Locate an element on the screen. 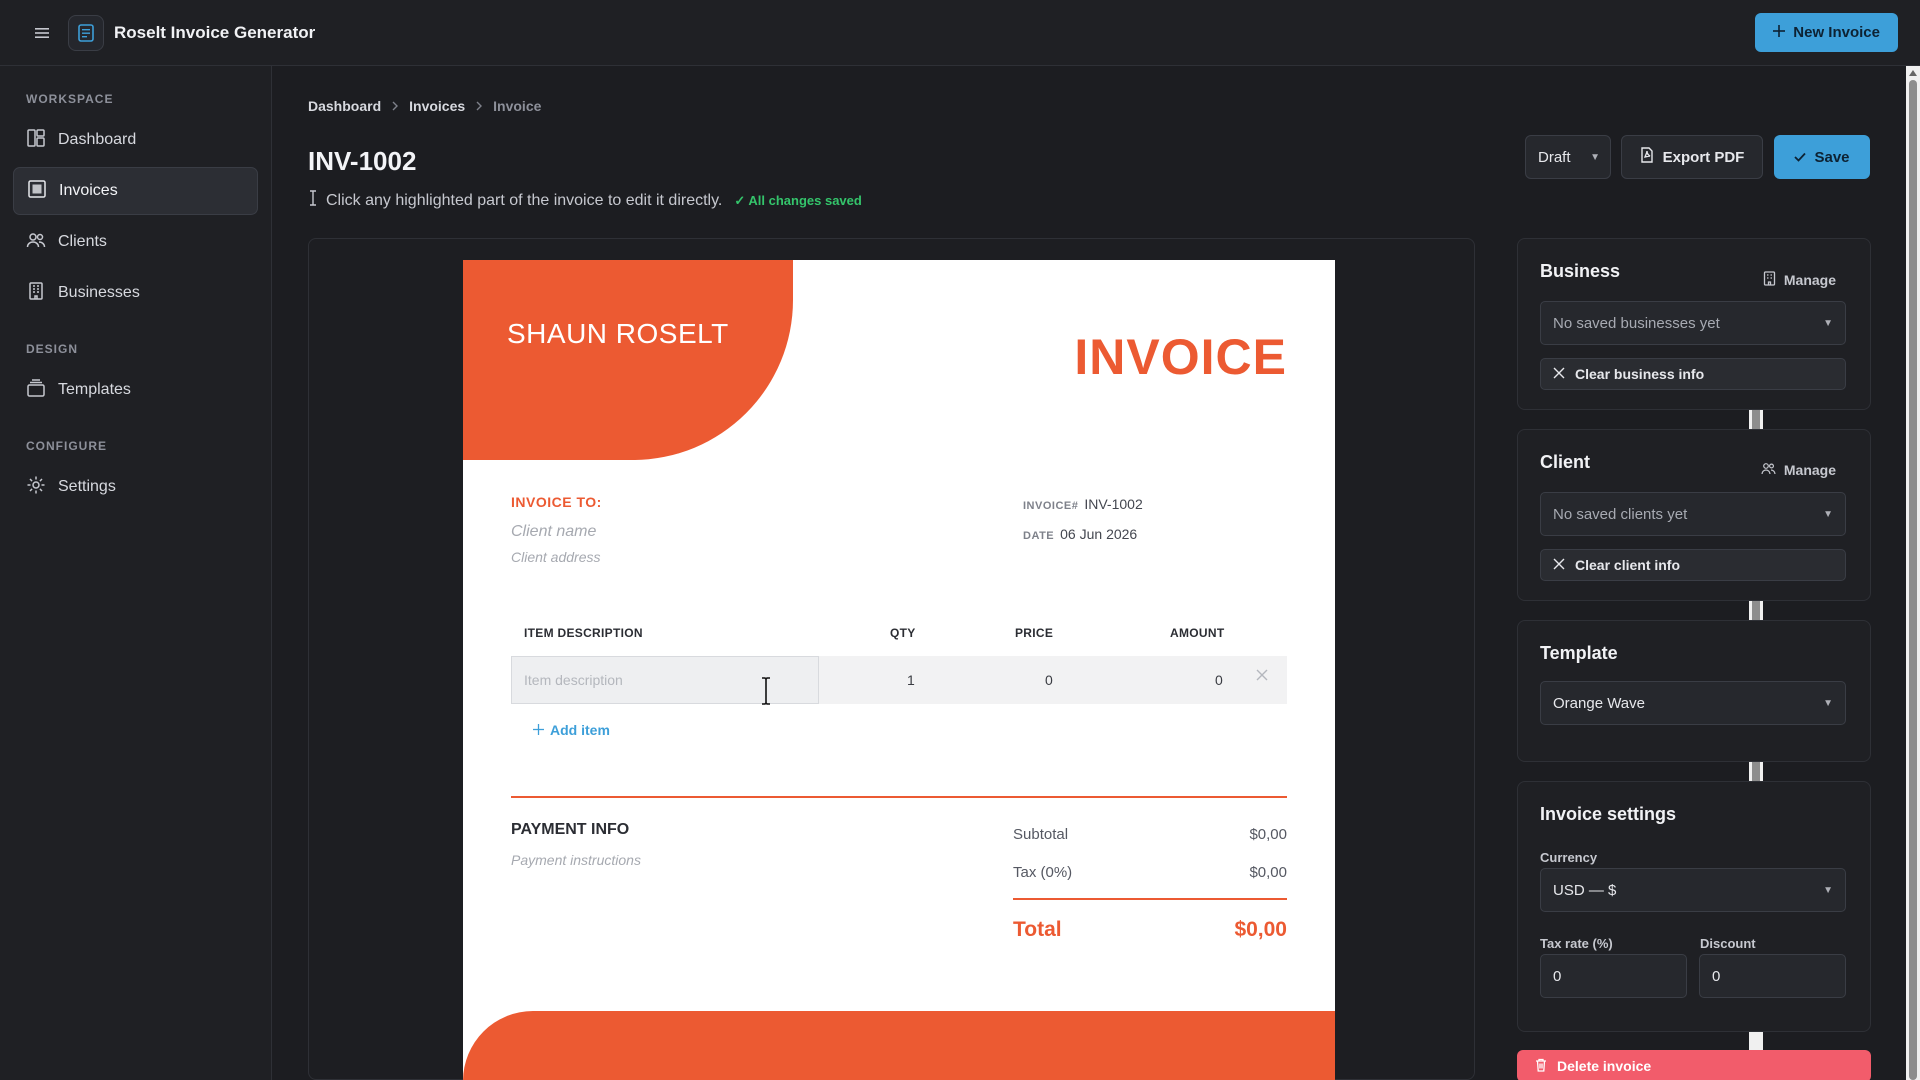 Image resolution: width=1920 pixels, height=1080 pixels. check-icon is located at coordinates (1800, 157).